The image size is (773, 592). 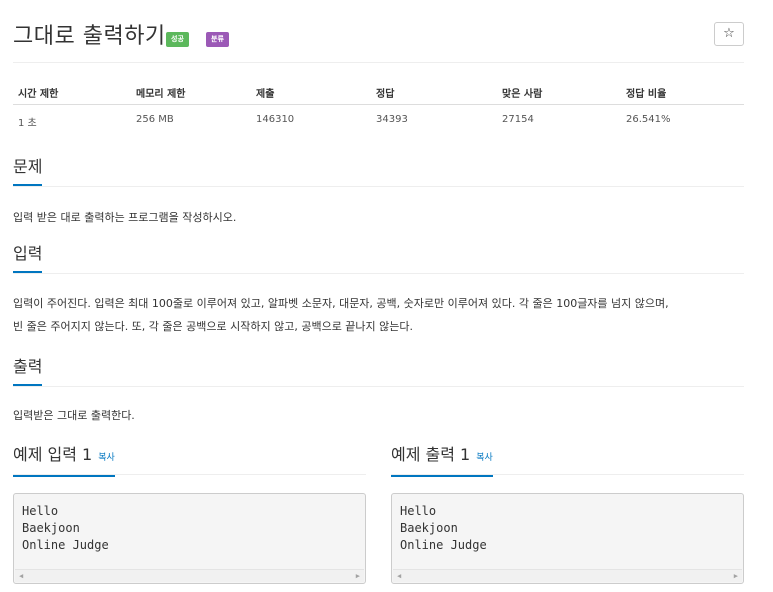 I want to click on stats-header-row: 시간 제한 메모리 제한 제출 정답 맞은 사람 정답 비율, so click(x=378, y=92).